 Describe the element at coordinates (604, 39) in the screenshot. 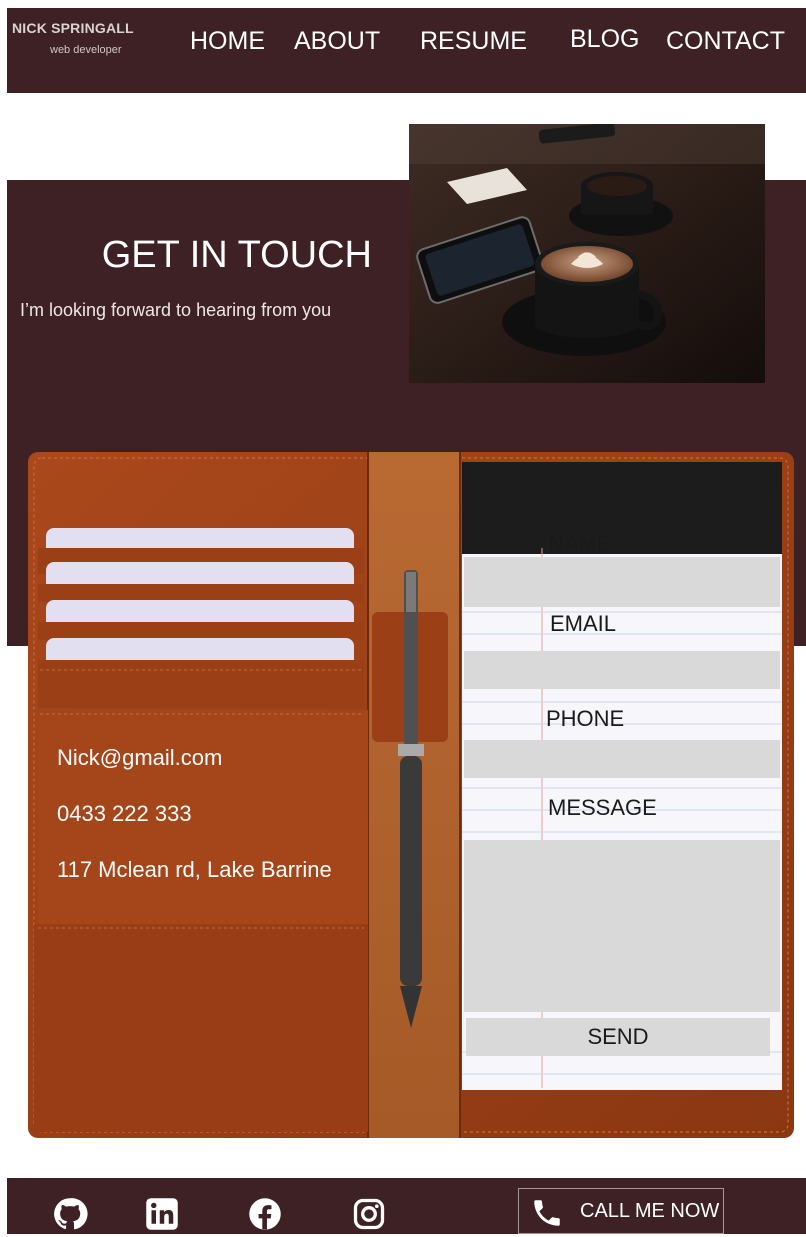

I see `nav-blog: BLOG` at that location.